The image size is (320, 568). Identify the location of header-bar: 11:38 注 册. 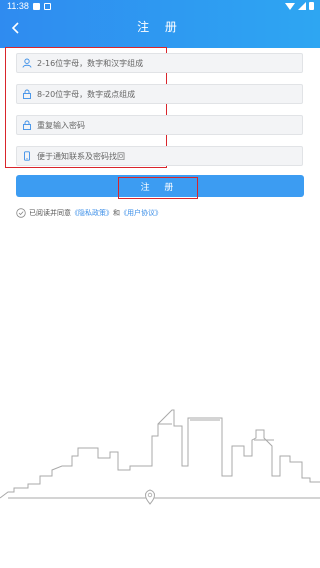
(160, 24).